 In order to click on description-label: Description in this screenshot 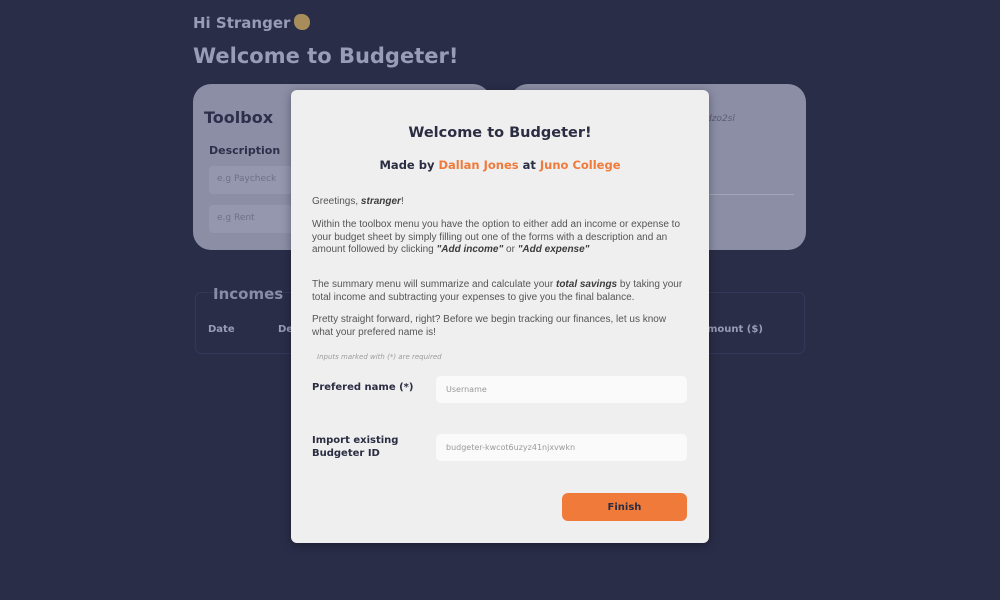, I will do `click(245, 150)`.